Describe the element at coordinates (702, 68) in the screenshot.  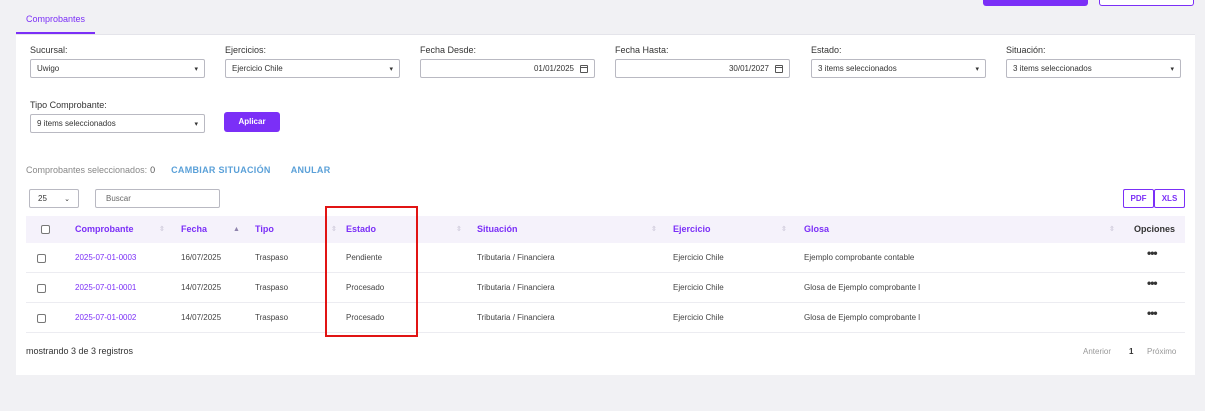
I see `fecha-hasta-input: 30/01/2027` at that location.